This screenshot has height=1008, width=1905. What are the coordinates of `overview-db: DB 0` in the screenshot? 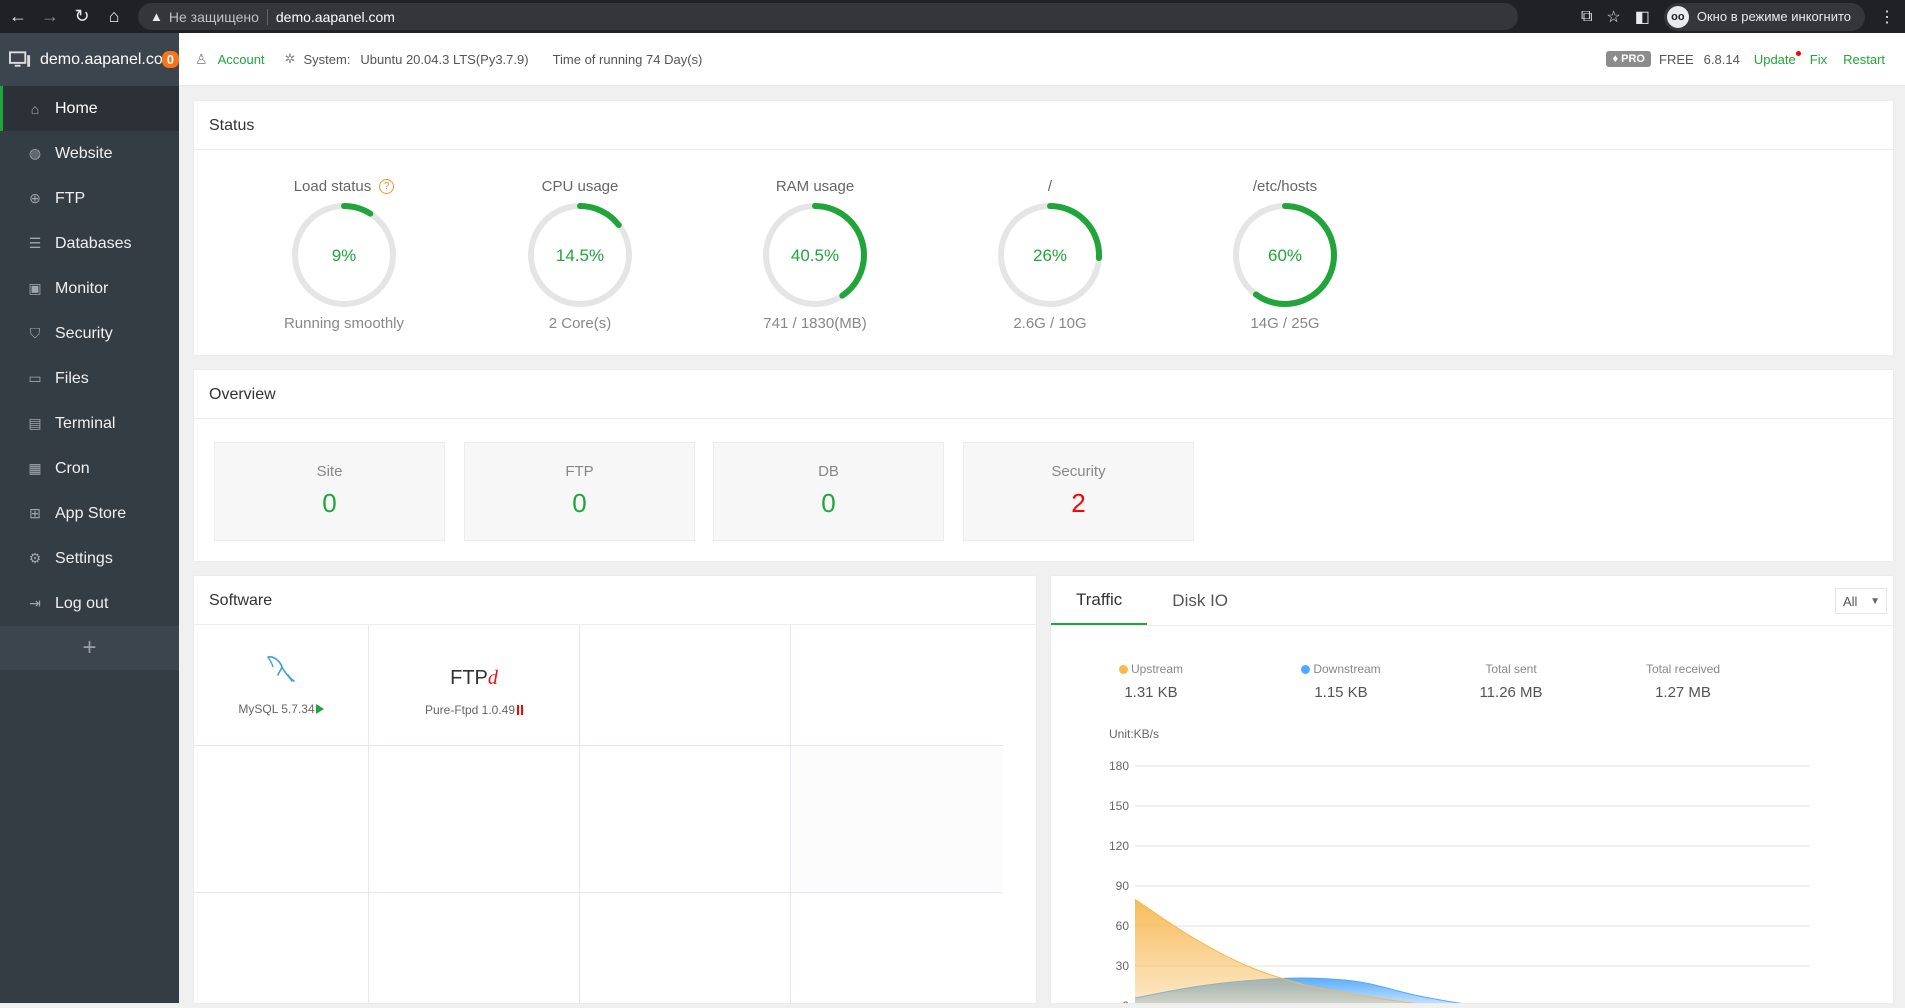 It's located at (828, 491).